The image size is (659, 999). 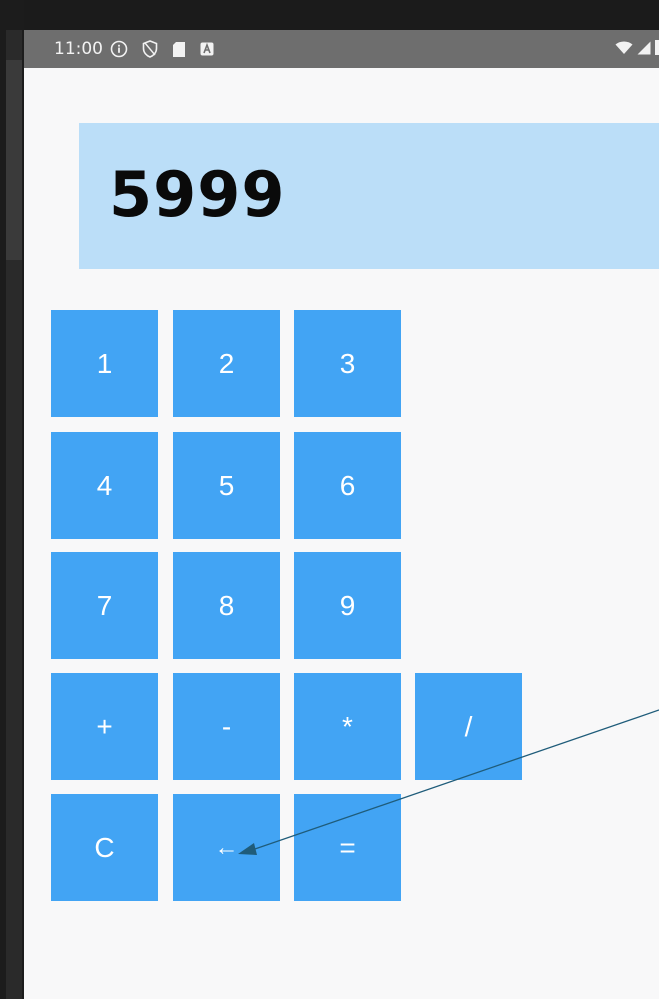 What do you see at coordinates (104, 363) in the screenshot?
I see `key-1: 1` at bounding box center [104, 363].